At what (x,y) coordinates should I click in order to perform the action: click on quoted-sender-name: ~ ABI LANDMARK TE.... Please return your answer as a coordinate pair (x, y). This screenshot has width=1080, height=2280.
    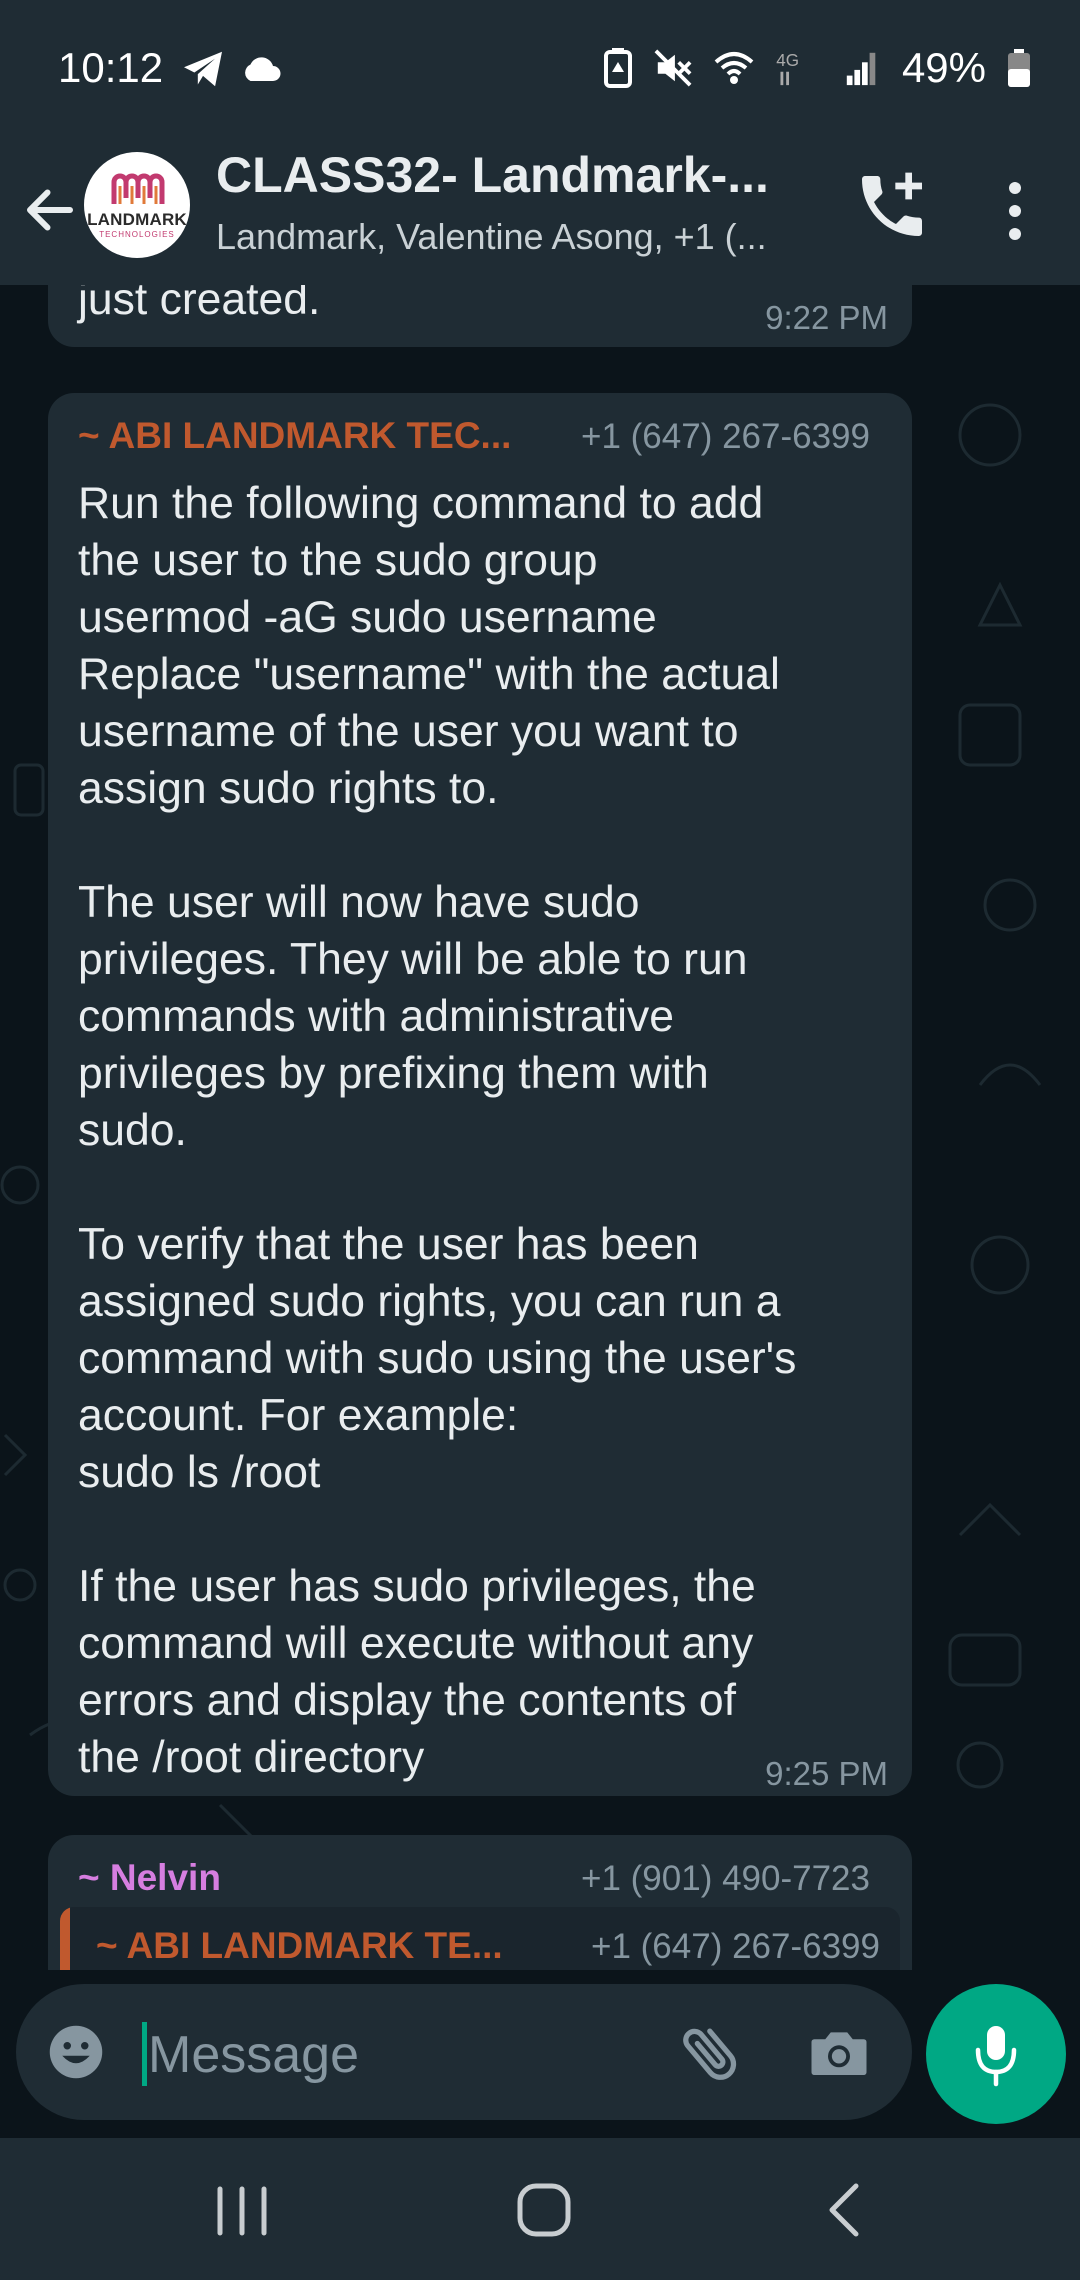
    Looking at the image, I should click on (299, 1945).